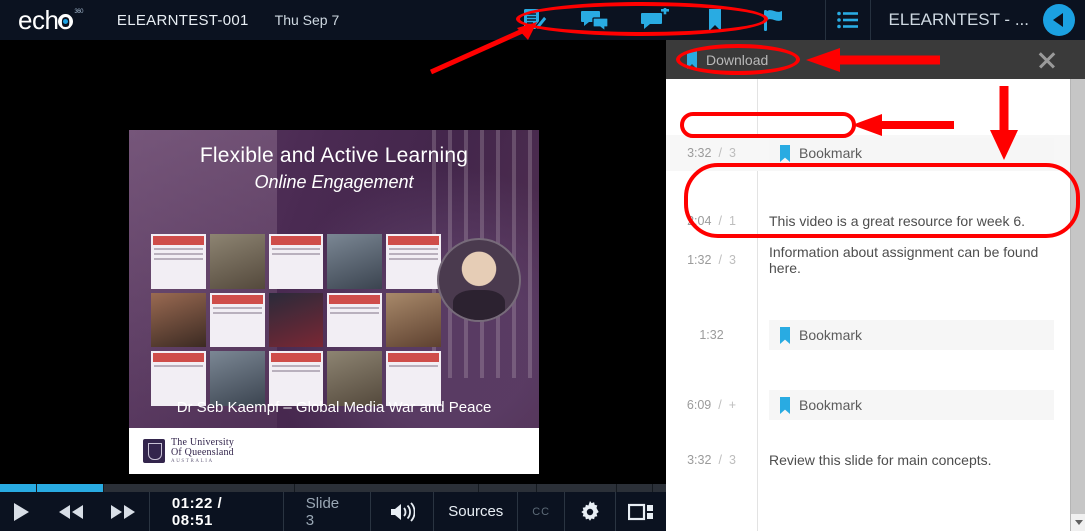 This screenshot has height=531, width=1085. What do you see at coordinates (66, 21) in the screenshot?
I see `brand-mark-icon` at bounding box center [66, 21].